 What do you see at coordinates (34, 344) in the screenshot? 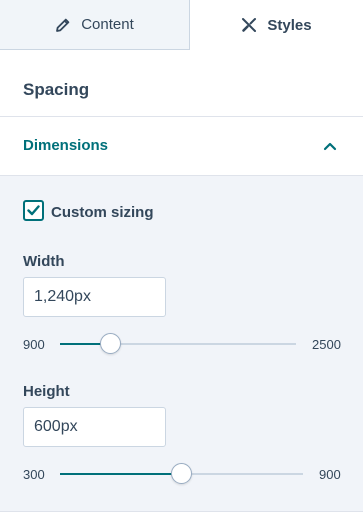
I see `width-range-min: 900` at bounding box center [34, 344].